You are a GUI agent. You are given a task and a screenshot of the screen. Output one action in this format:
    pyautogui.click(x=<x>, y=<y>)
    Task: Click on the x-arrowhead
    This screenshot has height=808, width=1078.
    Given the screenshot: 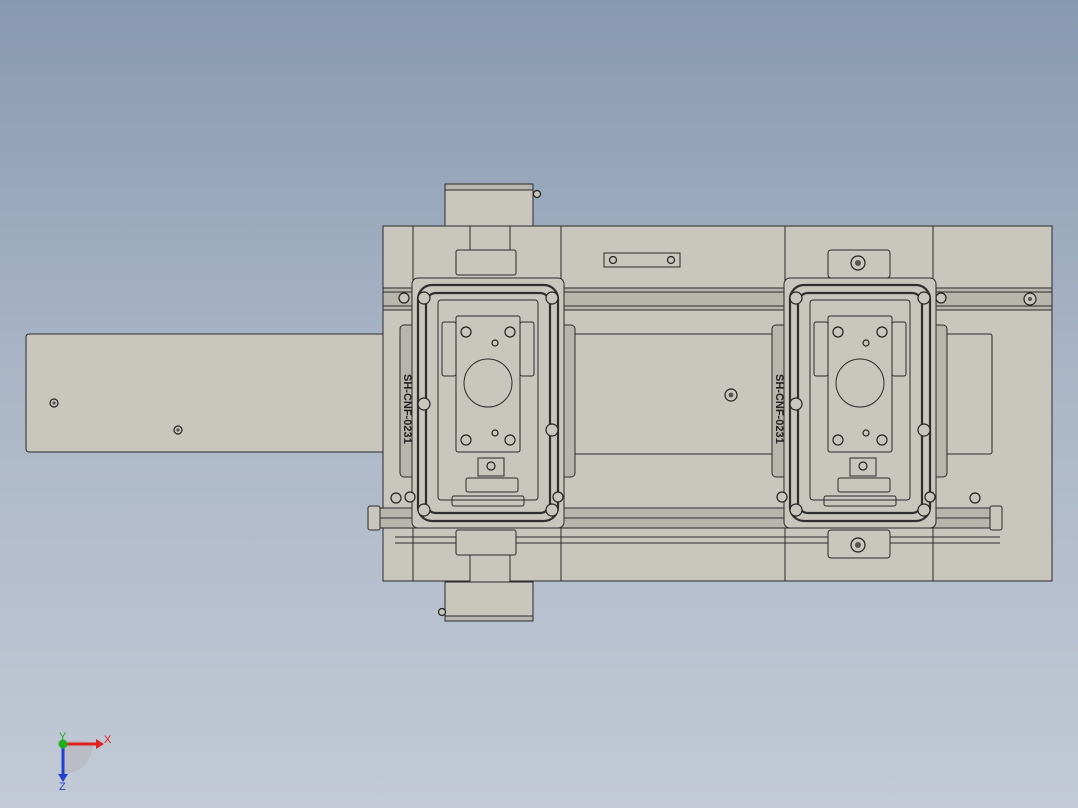 What is the action you would take?
    pyautogui.click(x=100, y=744)
    